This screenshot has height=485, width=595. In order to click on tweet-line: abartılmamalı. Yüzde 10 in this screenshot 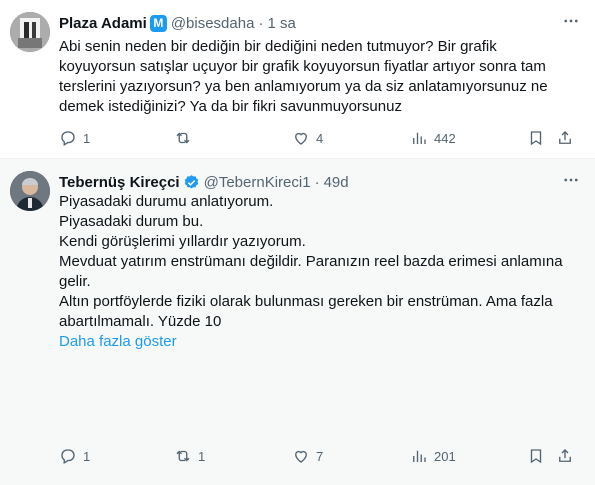, I will do `click(140, 321)`.